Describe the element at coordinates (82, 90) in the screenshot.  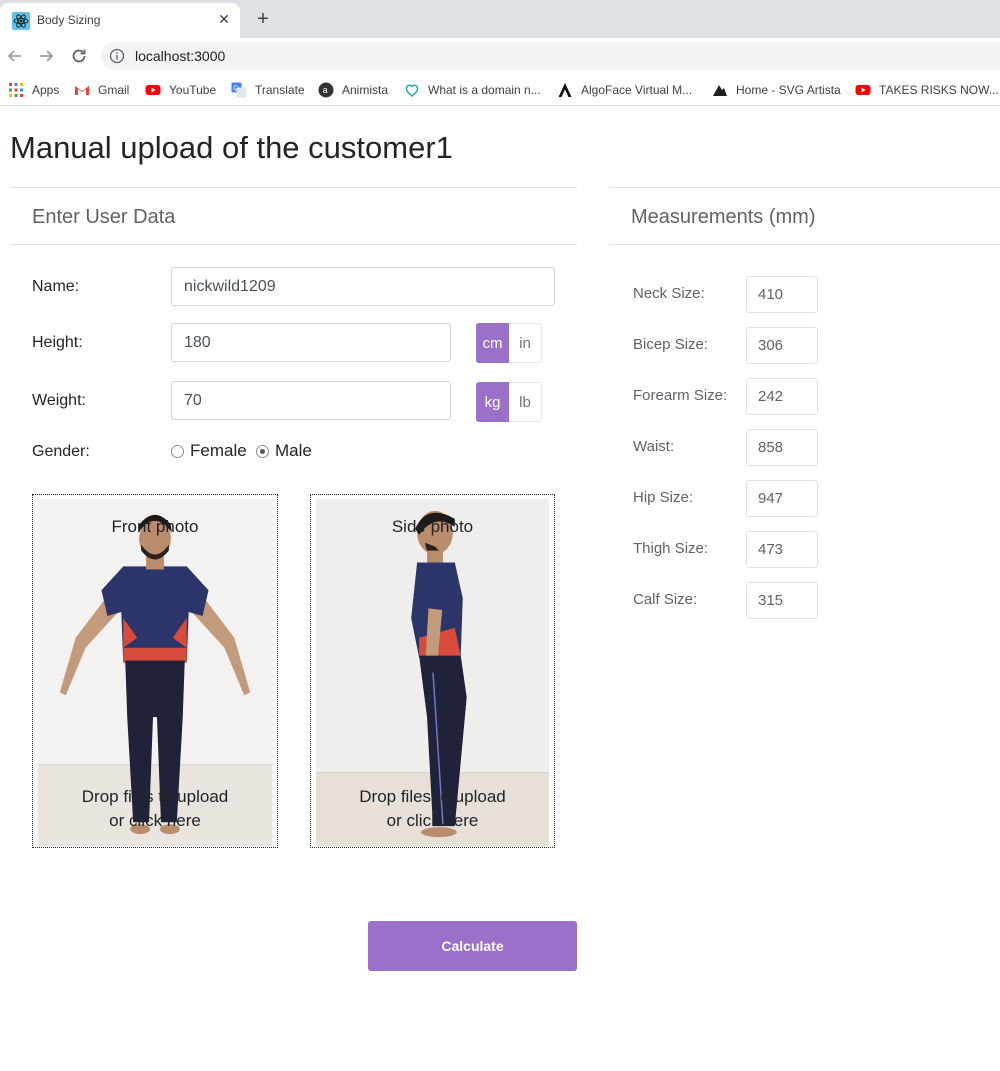
I see `gmail-icon` at that location.